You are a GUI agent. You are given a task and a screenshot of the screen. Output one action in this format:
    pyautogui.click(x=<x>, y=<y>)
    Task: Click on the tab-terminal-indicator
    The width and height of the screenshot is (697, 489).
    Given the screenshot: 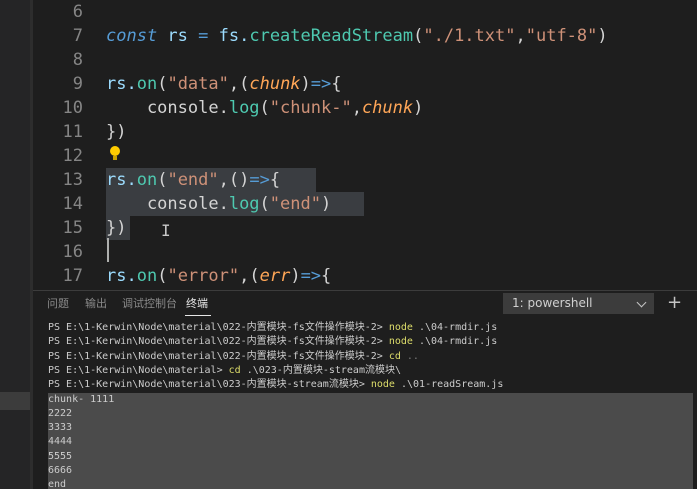 What is the action you would take?
    pyautogui.click(x=198, y=315)
    